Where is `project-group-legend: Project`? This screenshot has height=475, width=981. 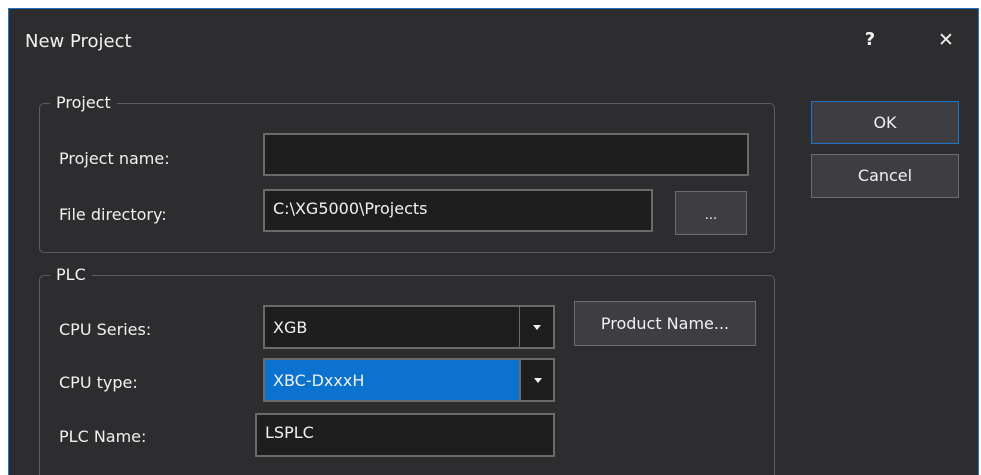
project-group-legend: Project is located at coordinates (83, 103).